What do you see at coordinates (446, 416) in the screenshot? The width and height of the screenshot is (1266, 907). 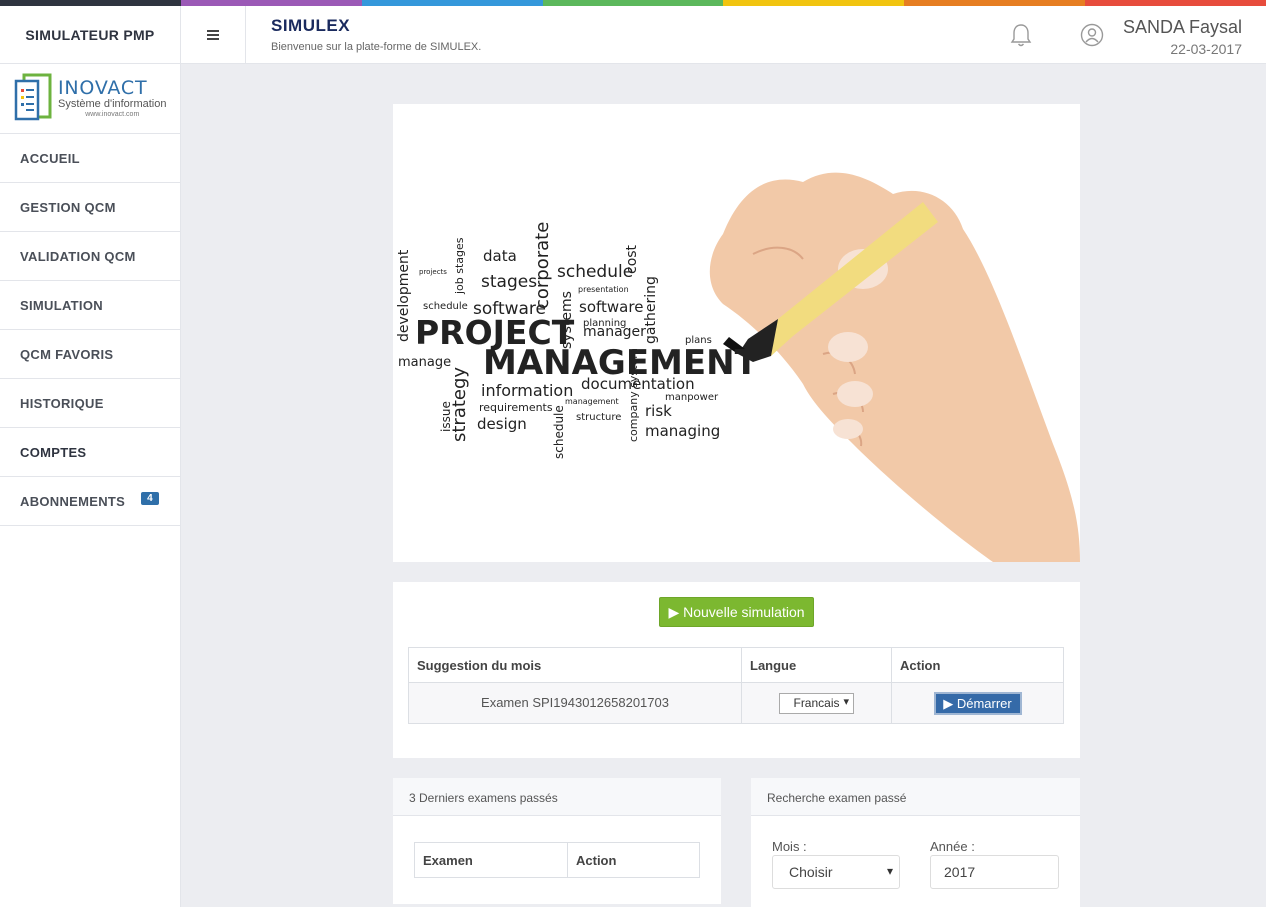 I see `svg-text: issue` at bounding box center [446, 416].